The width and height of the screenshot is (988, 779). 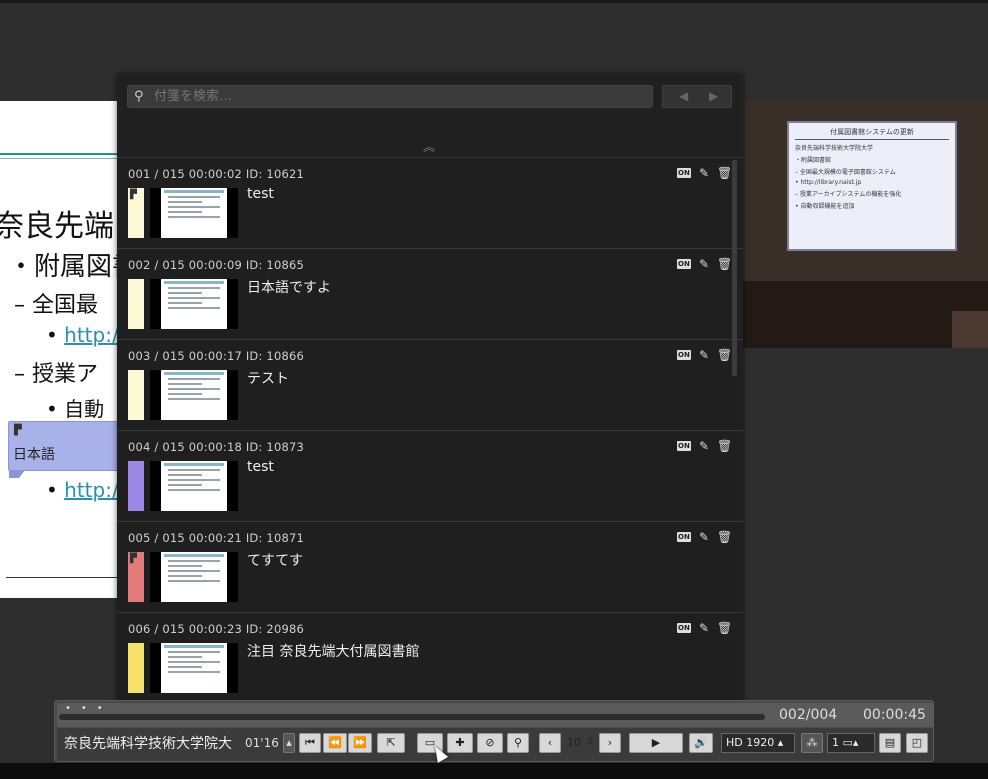 I want to click on annotation-text: 注目 奈良先端大付属図書館, so click(x=333, y=652).